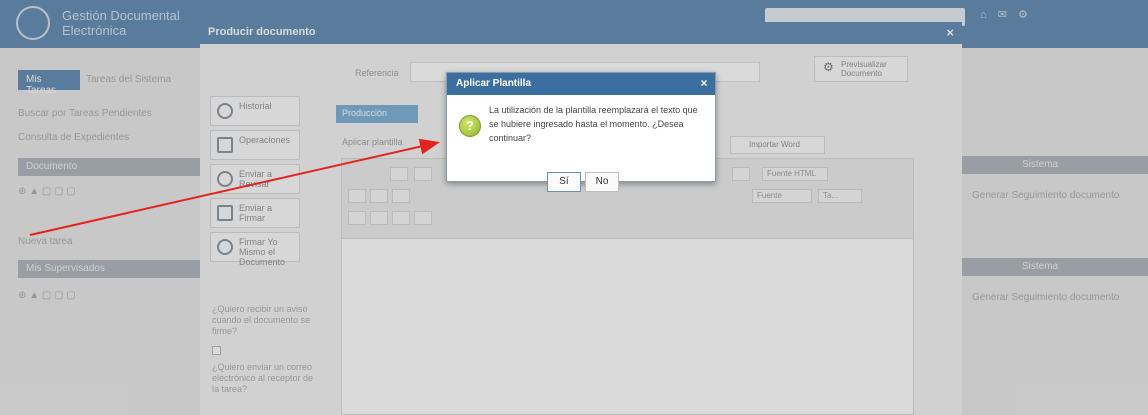 The image size is (1148, 415). I want to click on annotation-arrow, so click(234, 187).